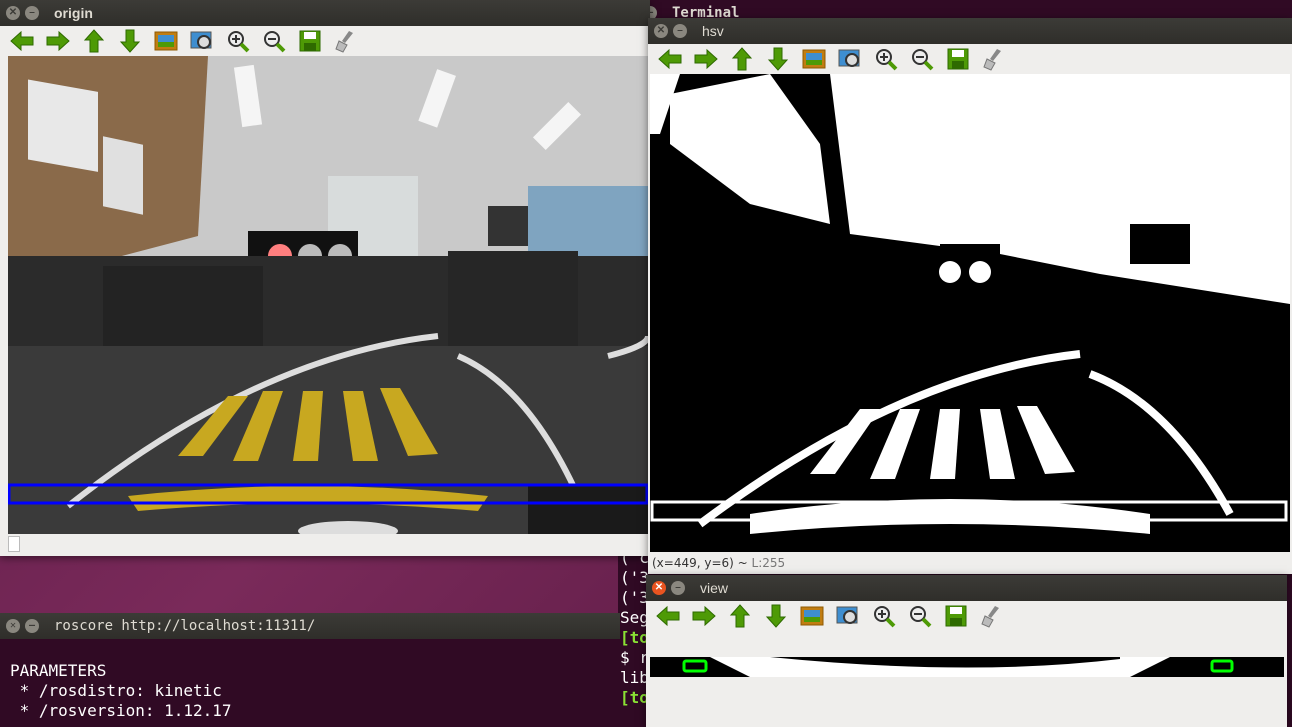 The width and height of the screenshot is (1292, 727). I want to click on cursor-readout: (x=449, y=6) ~, so click(702, 563).